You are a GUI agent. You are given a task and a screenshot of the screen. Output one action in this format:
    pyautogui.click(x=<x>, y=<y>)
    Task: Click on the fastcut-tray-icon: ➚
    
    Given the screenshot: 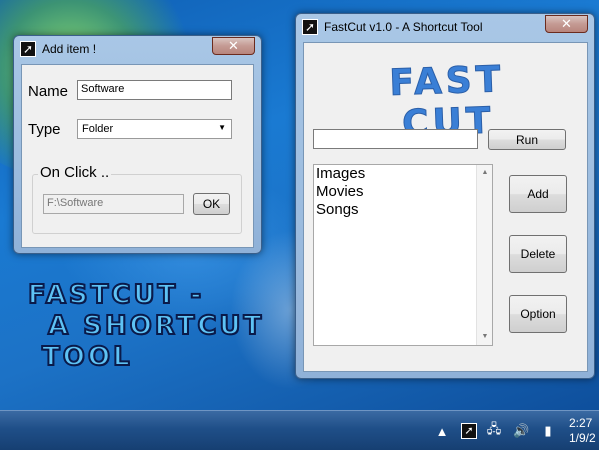 What is the action you would take?
    pyautogui.click(x=469, y=431)
    